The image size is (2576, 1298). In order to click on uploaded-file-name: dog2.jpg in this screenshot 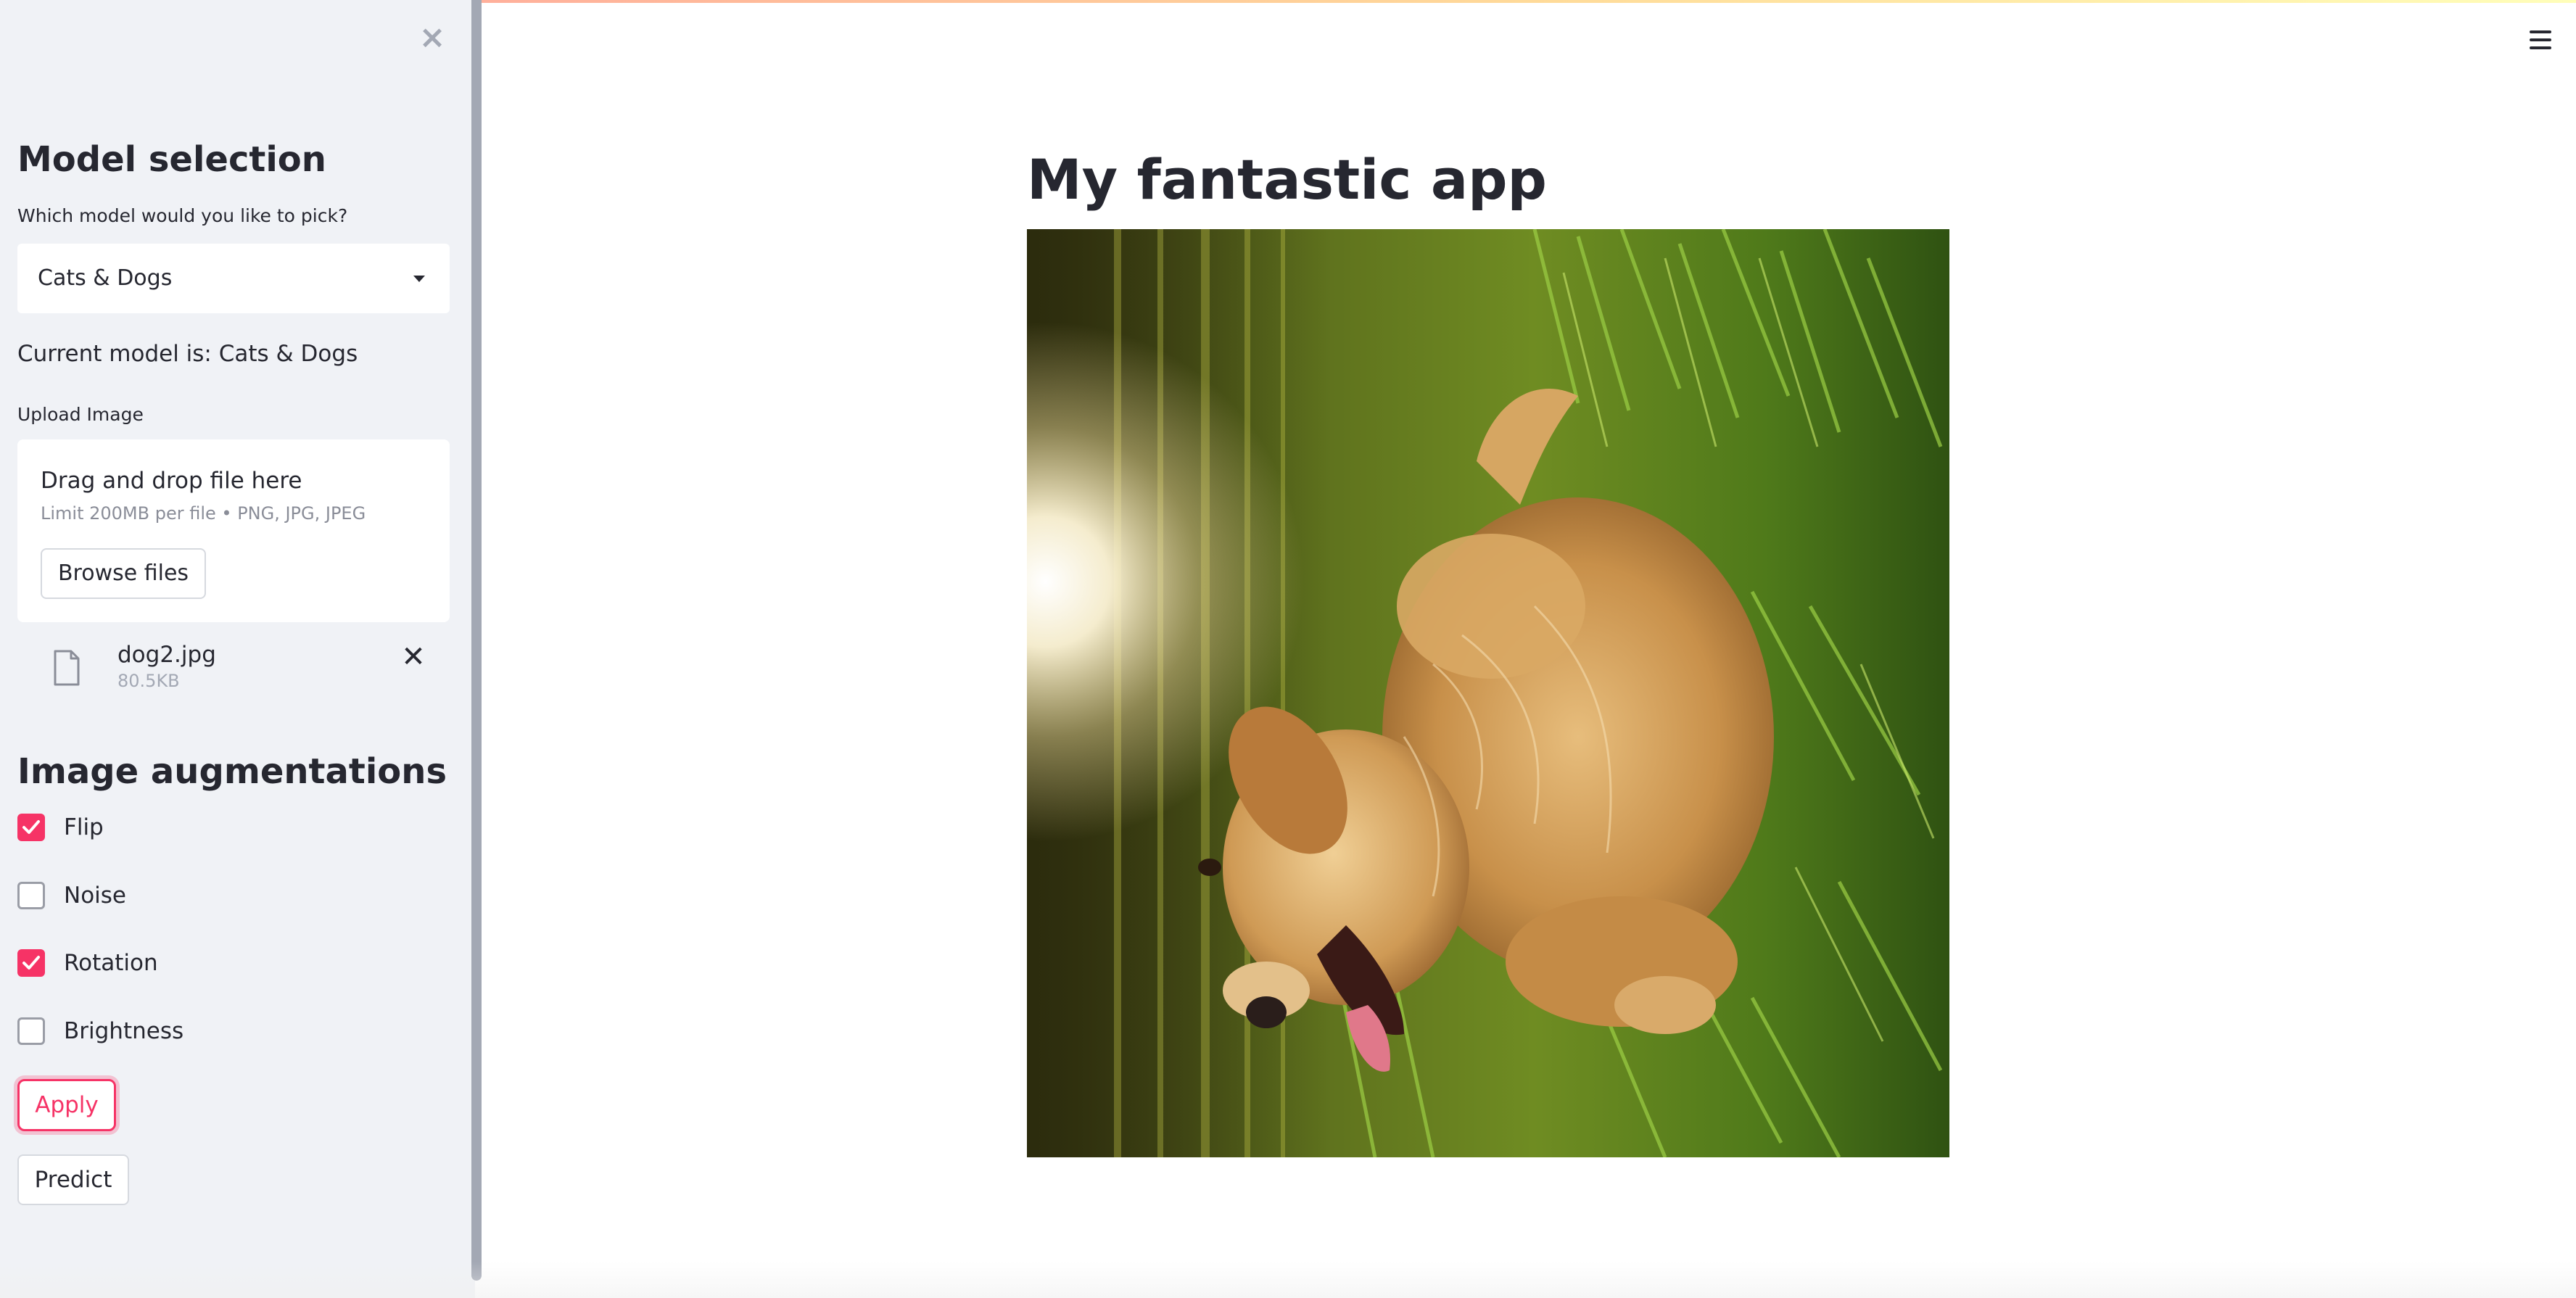, I will do `click(166, 655)`.